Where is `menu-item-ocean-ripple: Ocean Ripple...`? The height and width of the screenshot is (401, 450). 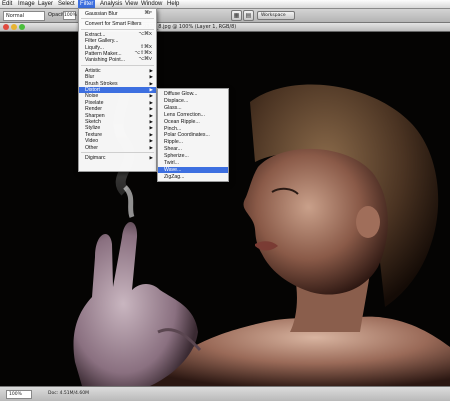
menu-item-ocean-ripple: Ocean Ripple... is located at coordinates (193, 122).